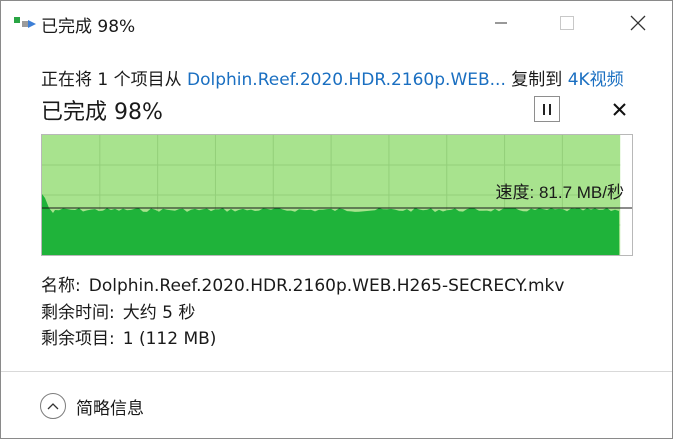  I want to click on destination-link: 4K视频, so click(596, 80).